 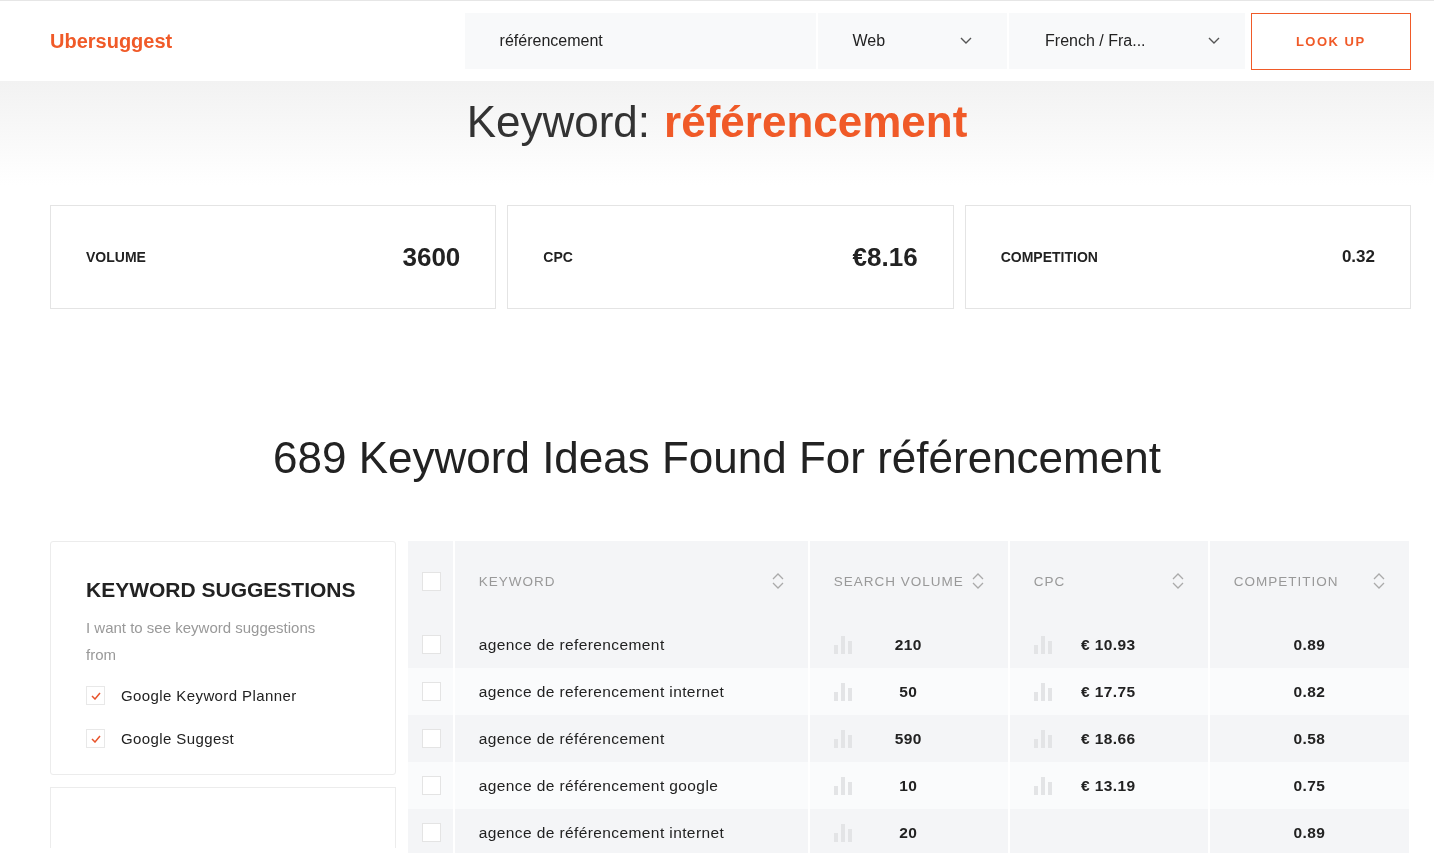 What do you see at coordinates (1309, 738) in the screenshot?
I see `competition-cell: 0.58` at bounding box center [1309, 738].